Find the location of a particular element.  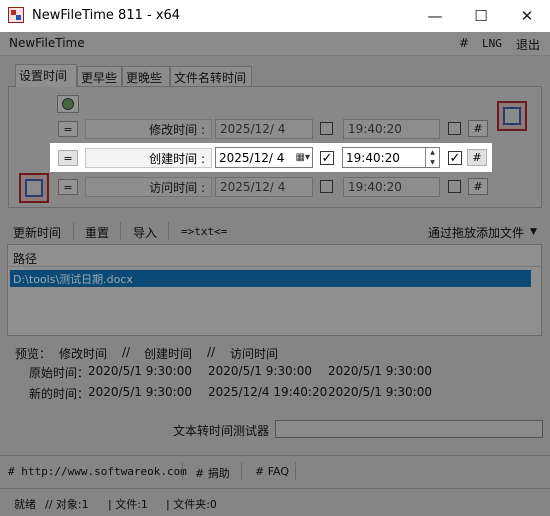

create-date-checkbox: ✓ is located at coordinates (327, 158).